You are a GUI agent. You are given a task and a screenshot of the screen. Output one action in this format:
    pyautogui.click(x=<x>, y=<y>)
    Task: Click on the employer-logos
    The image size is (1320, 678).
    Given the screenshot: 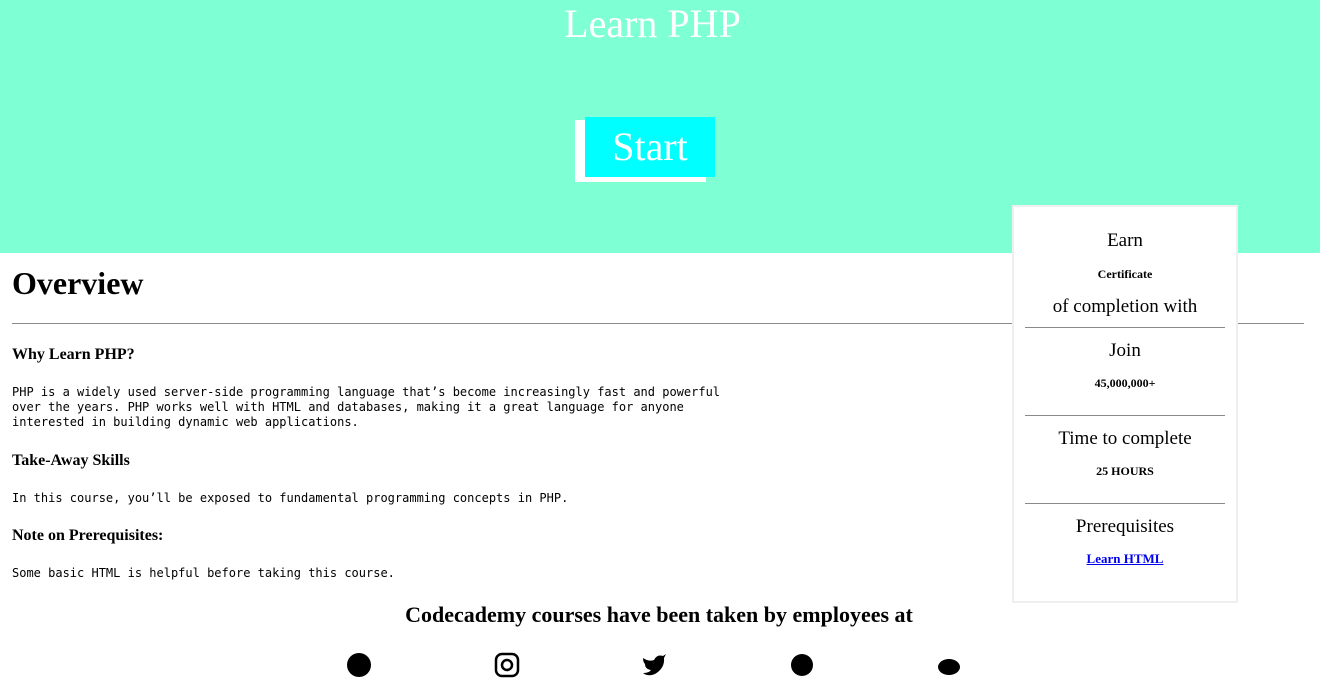 What is the action you would take?
    pyautogui.click(x=660, y=665)
    